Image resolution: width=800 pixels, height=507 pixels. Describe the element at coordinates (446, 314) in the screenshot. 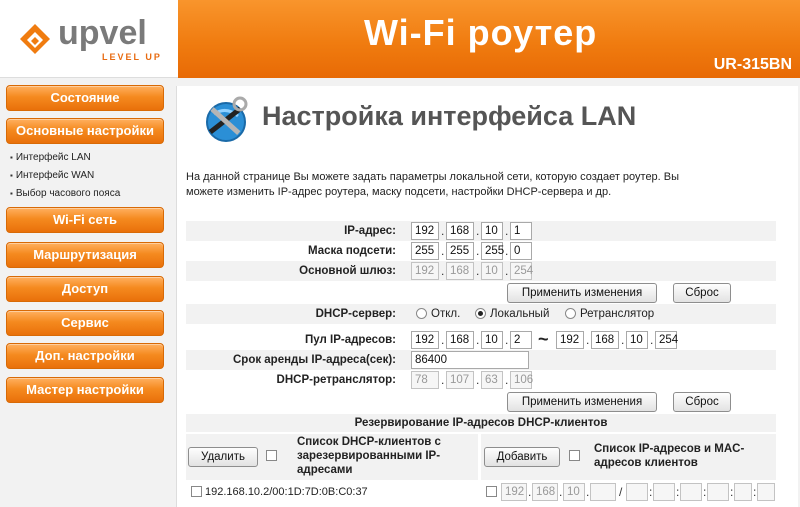

I see `dhcp-off-label: Откл.` at that location.